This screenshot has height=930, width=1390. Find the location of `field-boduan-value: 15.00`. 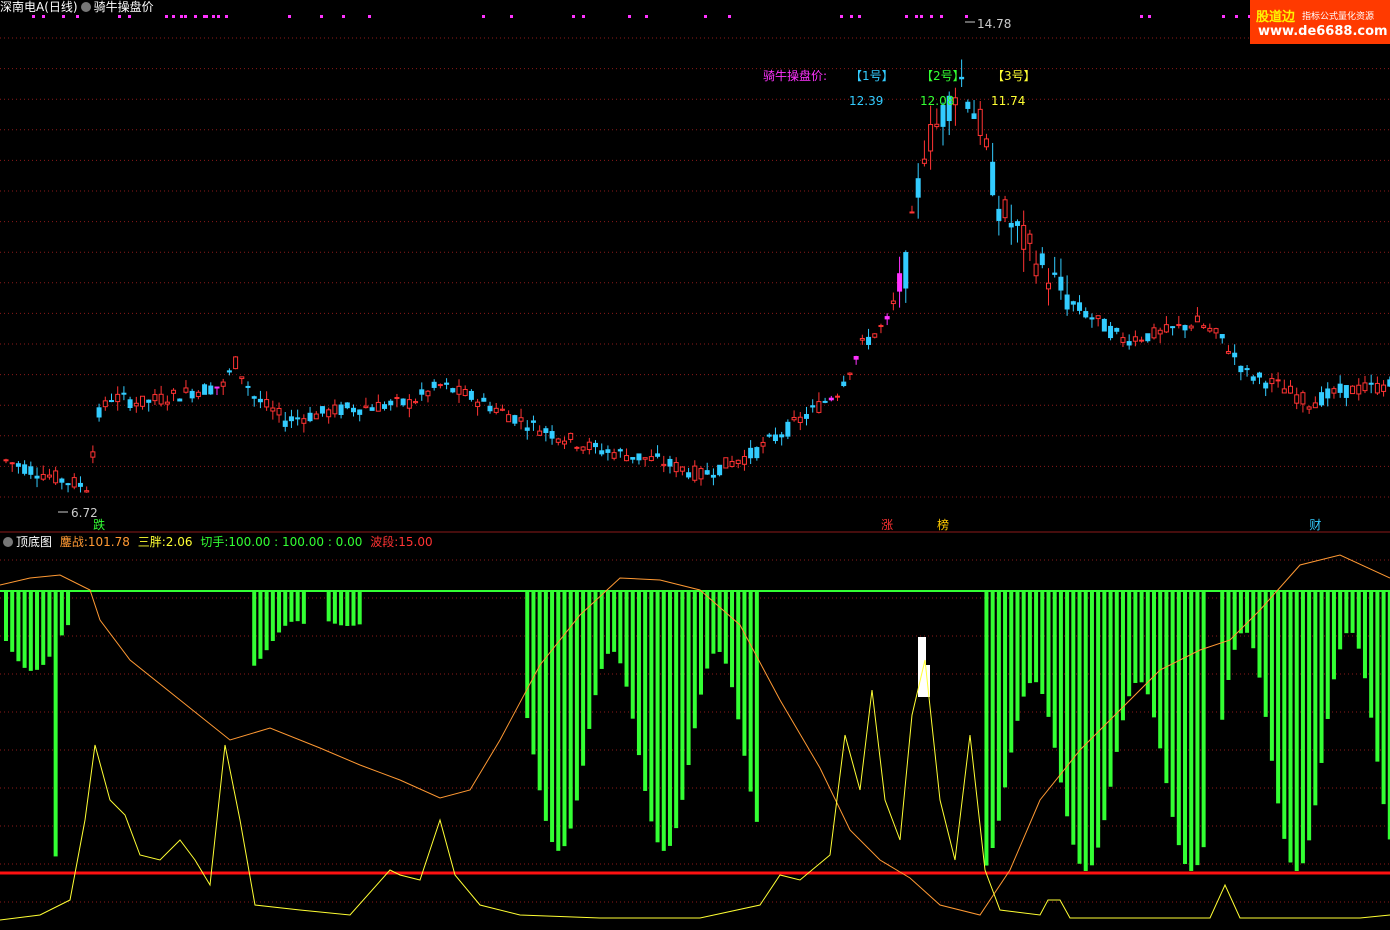

field-boduan-value: 15.00 is located at coordinates (415, 542).